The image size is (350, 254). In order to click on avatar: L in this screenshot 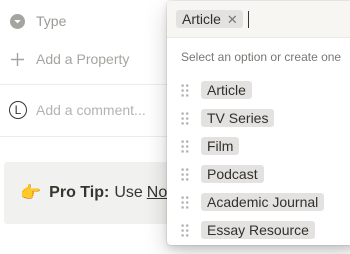, I will do `click(18, 110)`.